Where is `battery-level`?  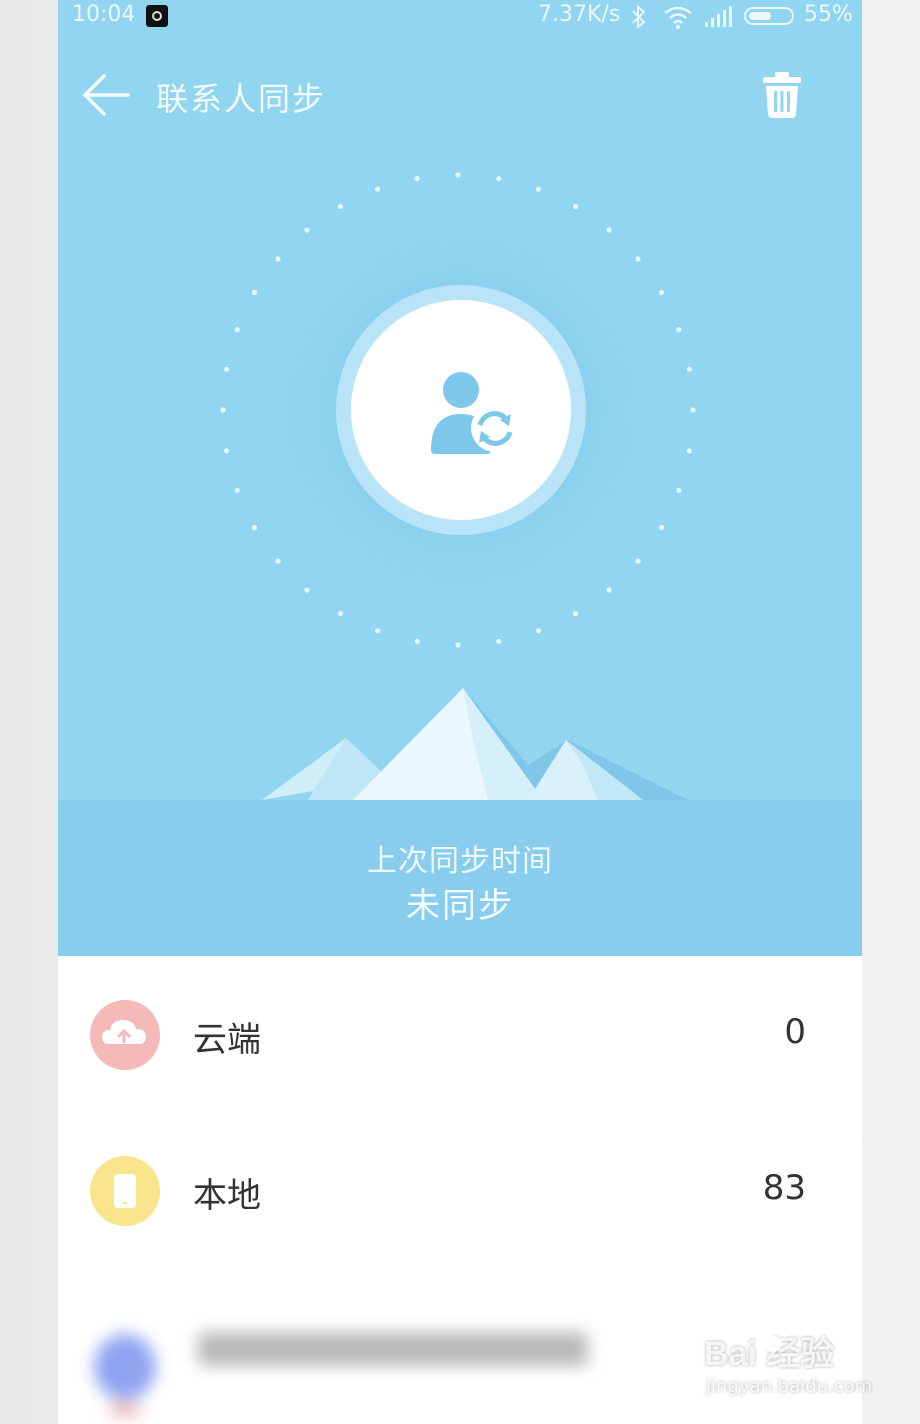
battery-level is located at coordinates (760, 16).